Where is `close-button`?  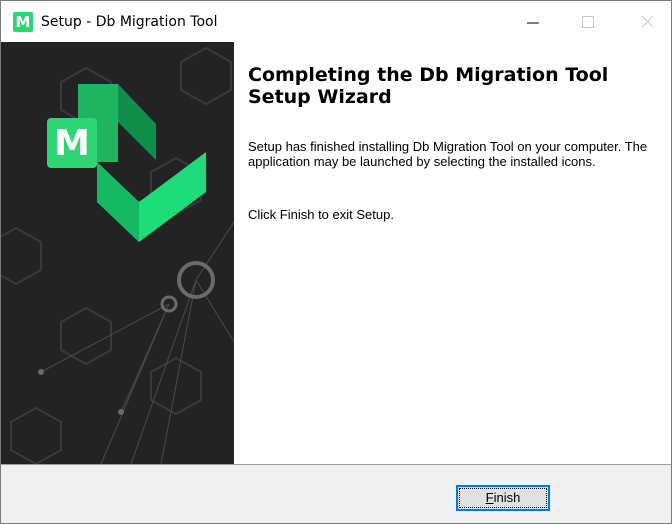
close-button is located at coordinates (647, 21).